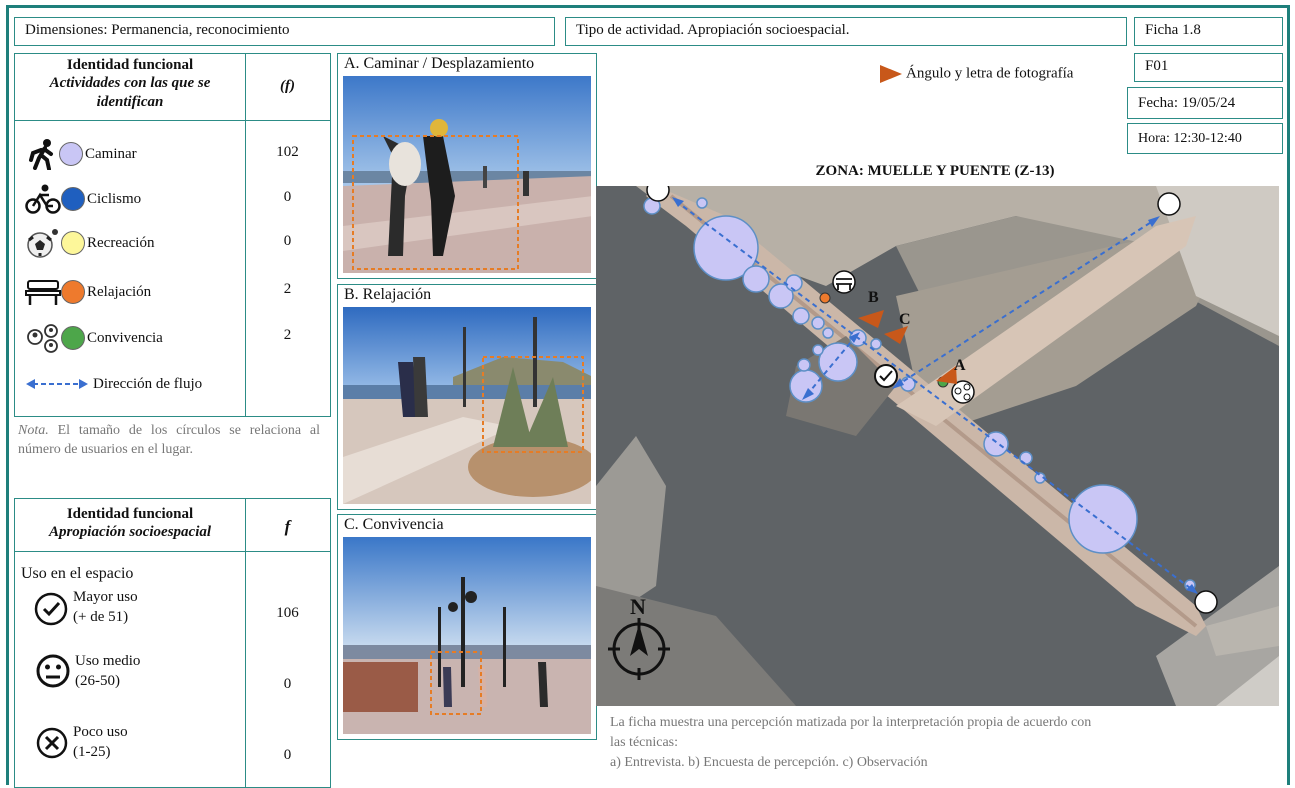  What do you see at coordinates (130, 532) in the screenshot?
I see `appropriation-subtitle: Apropiación socioespacial` at bounding box center [130, 532].